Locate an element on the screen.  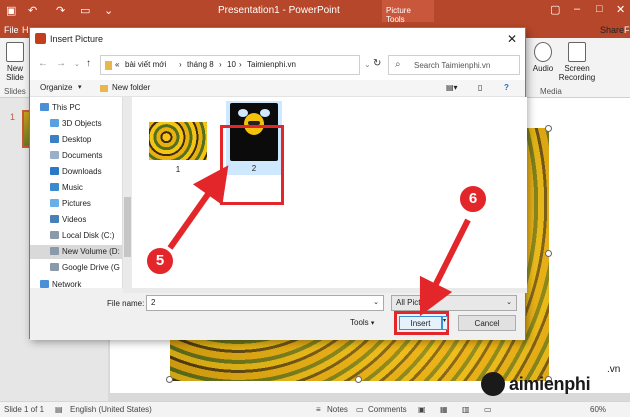
watermark-suffix: .vn is located at coordinates (614, 369).